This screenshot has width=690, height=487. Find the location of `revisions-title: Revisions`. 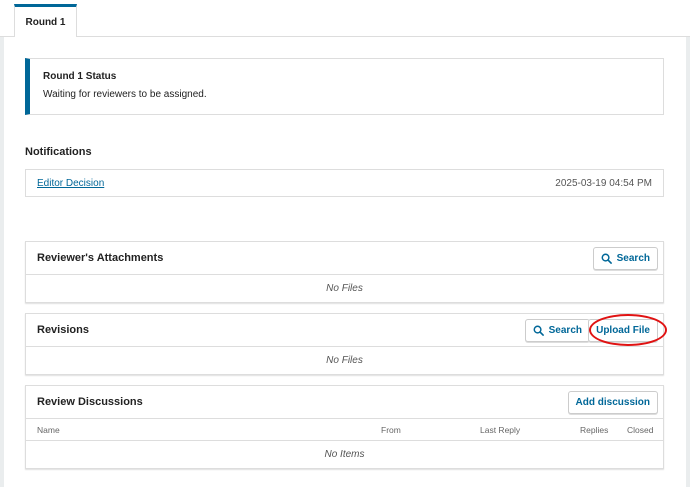

revisions-title: Revisions is located at coordinates (63, 330).